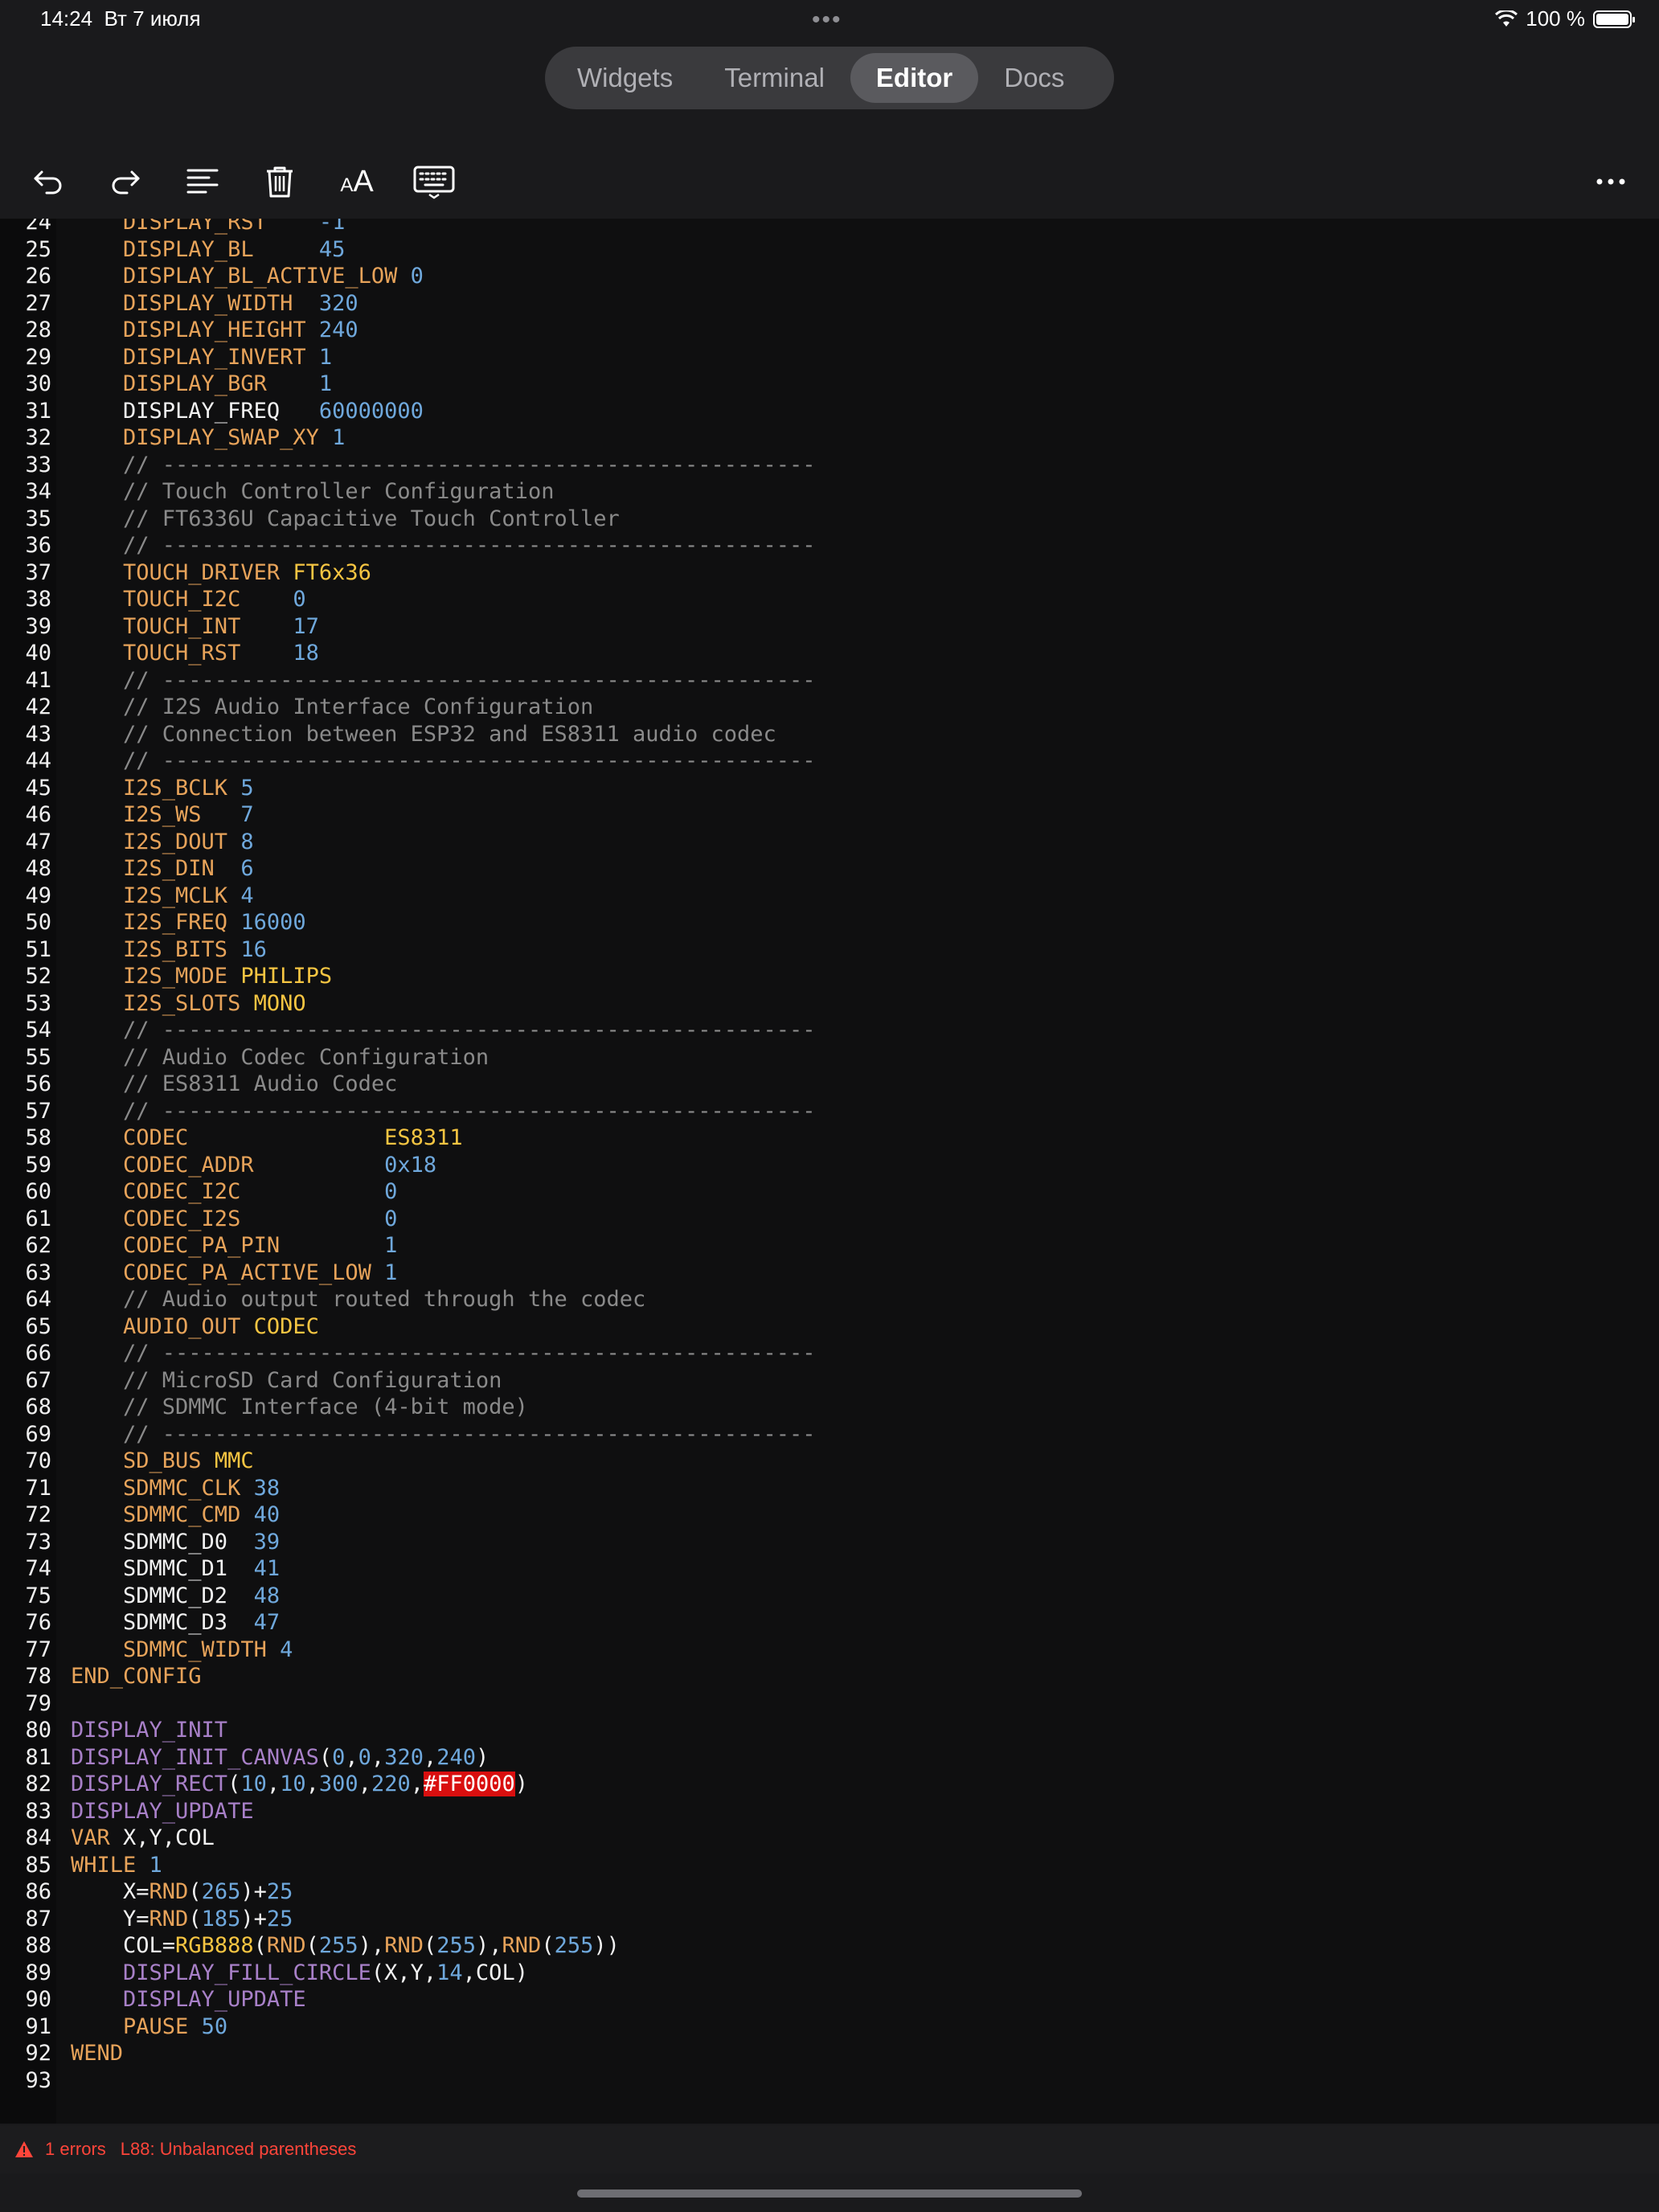  What do you see at coordinates (408, 815) in the screenshot?
I see `code-line: 46 I2S_WS 7` at bounding box center [408, 815].